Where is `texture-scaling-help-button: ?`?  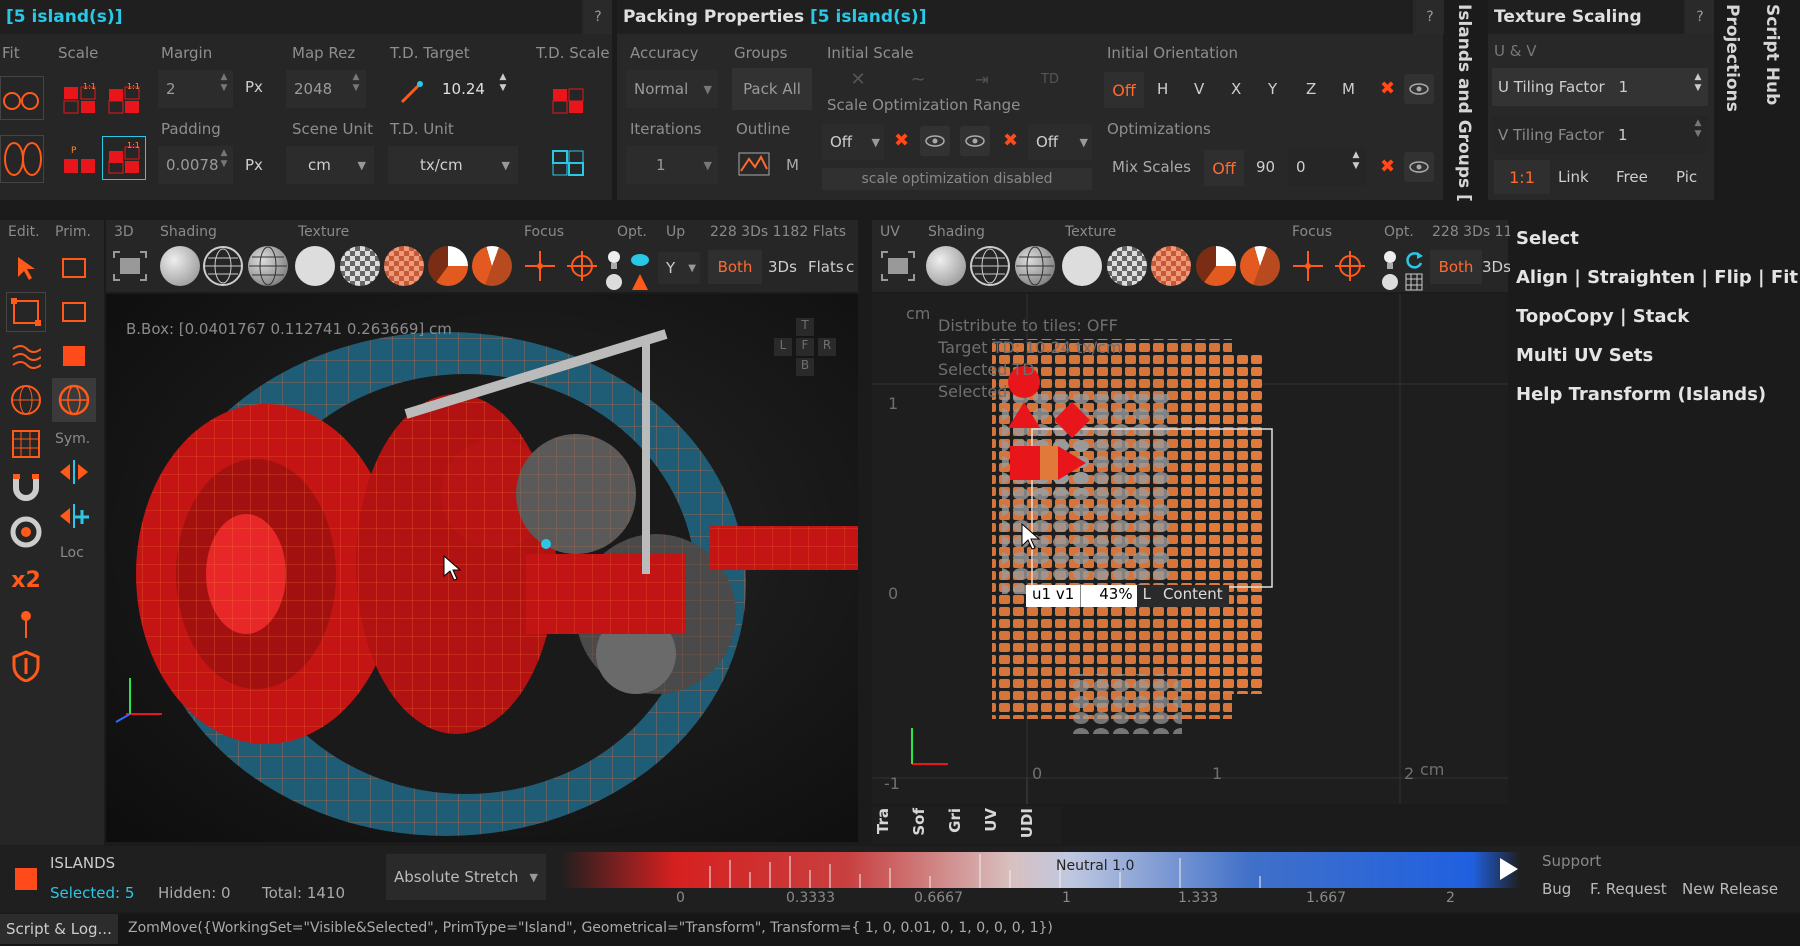
texture-scaling-help-button: ? is located at coordinates (1700, 17).